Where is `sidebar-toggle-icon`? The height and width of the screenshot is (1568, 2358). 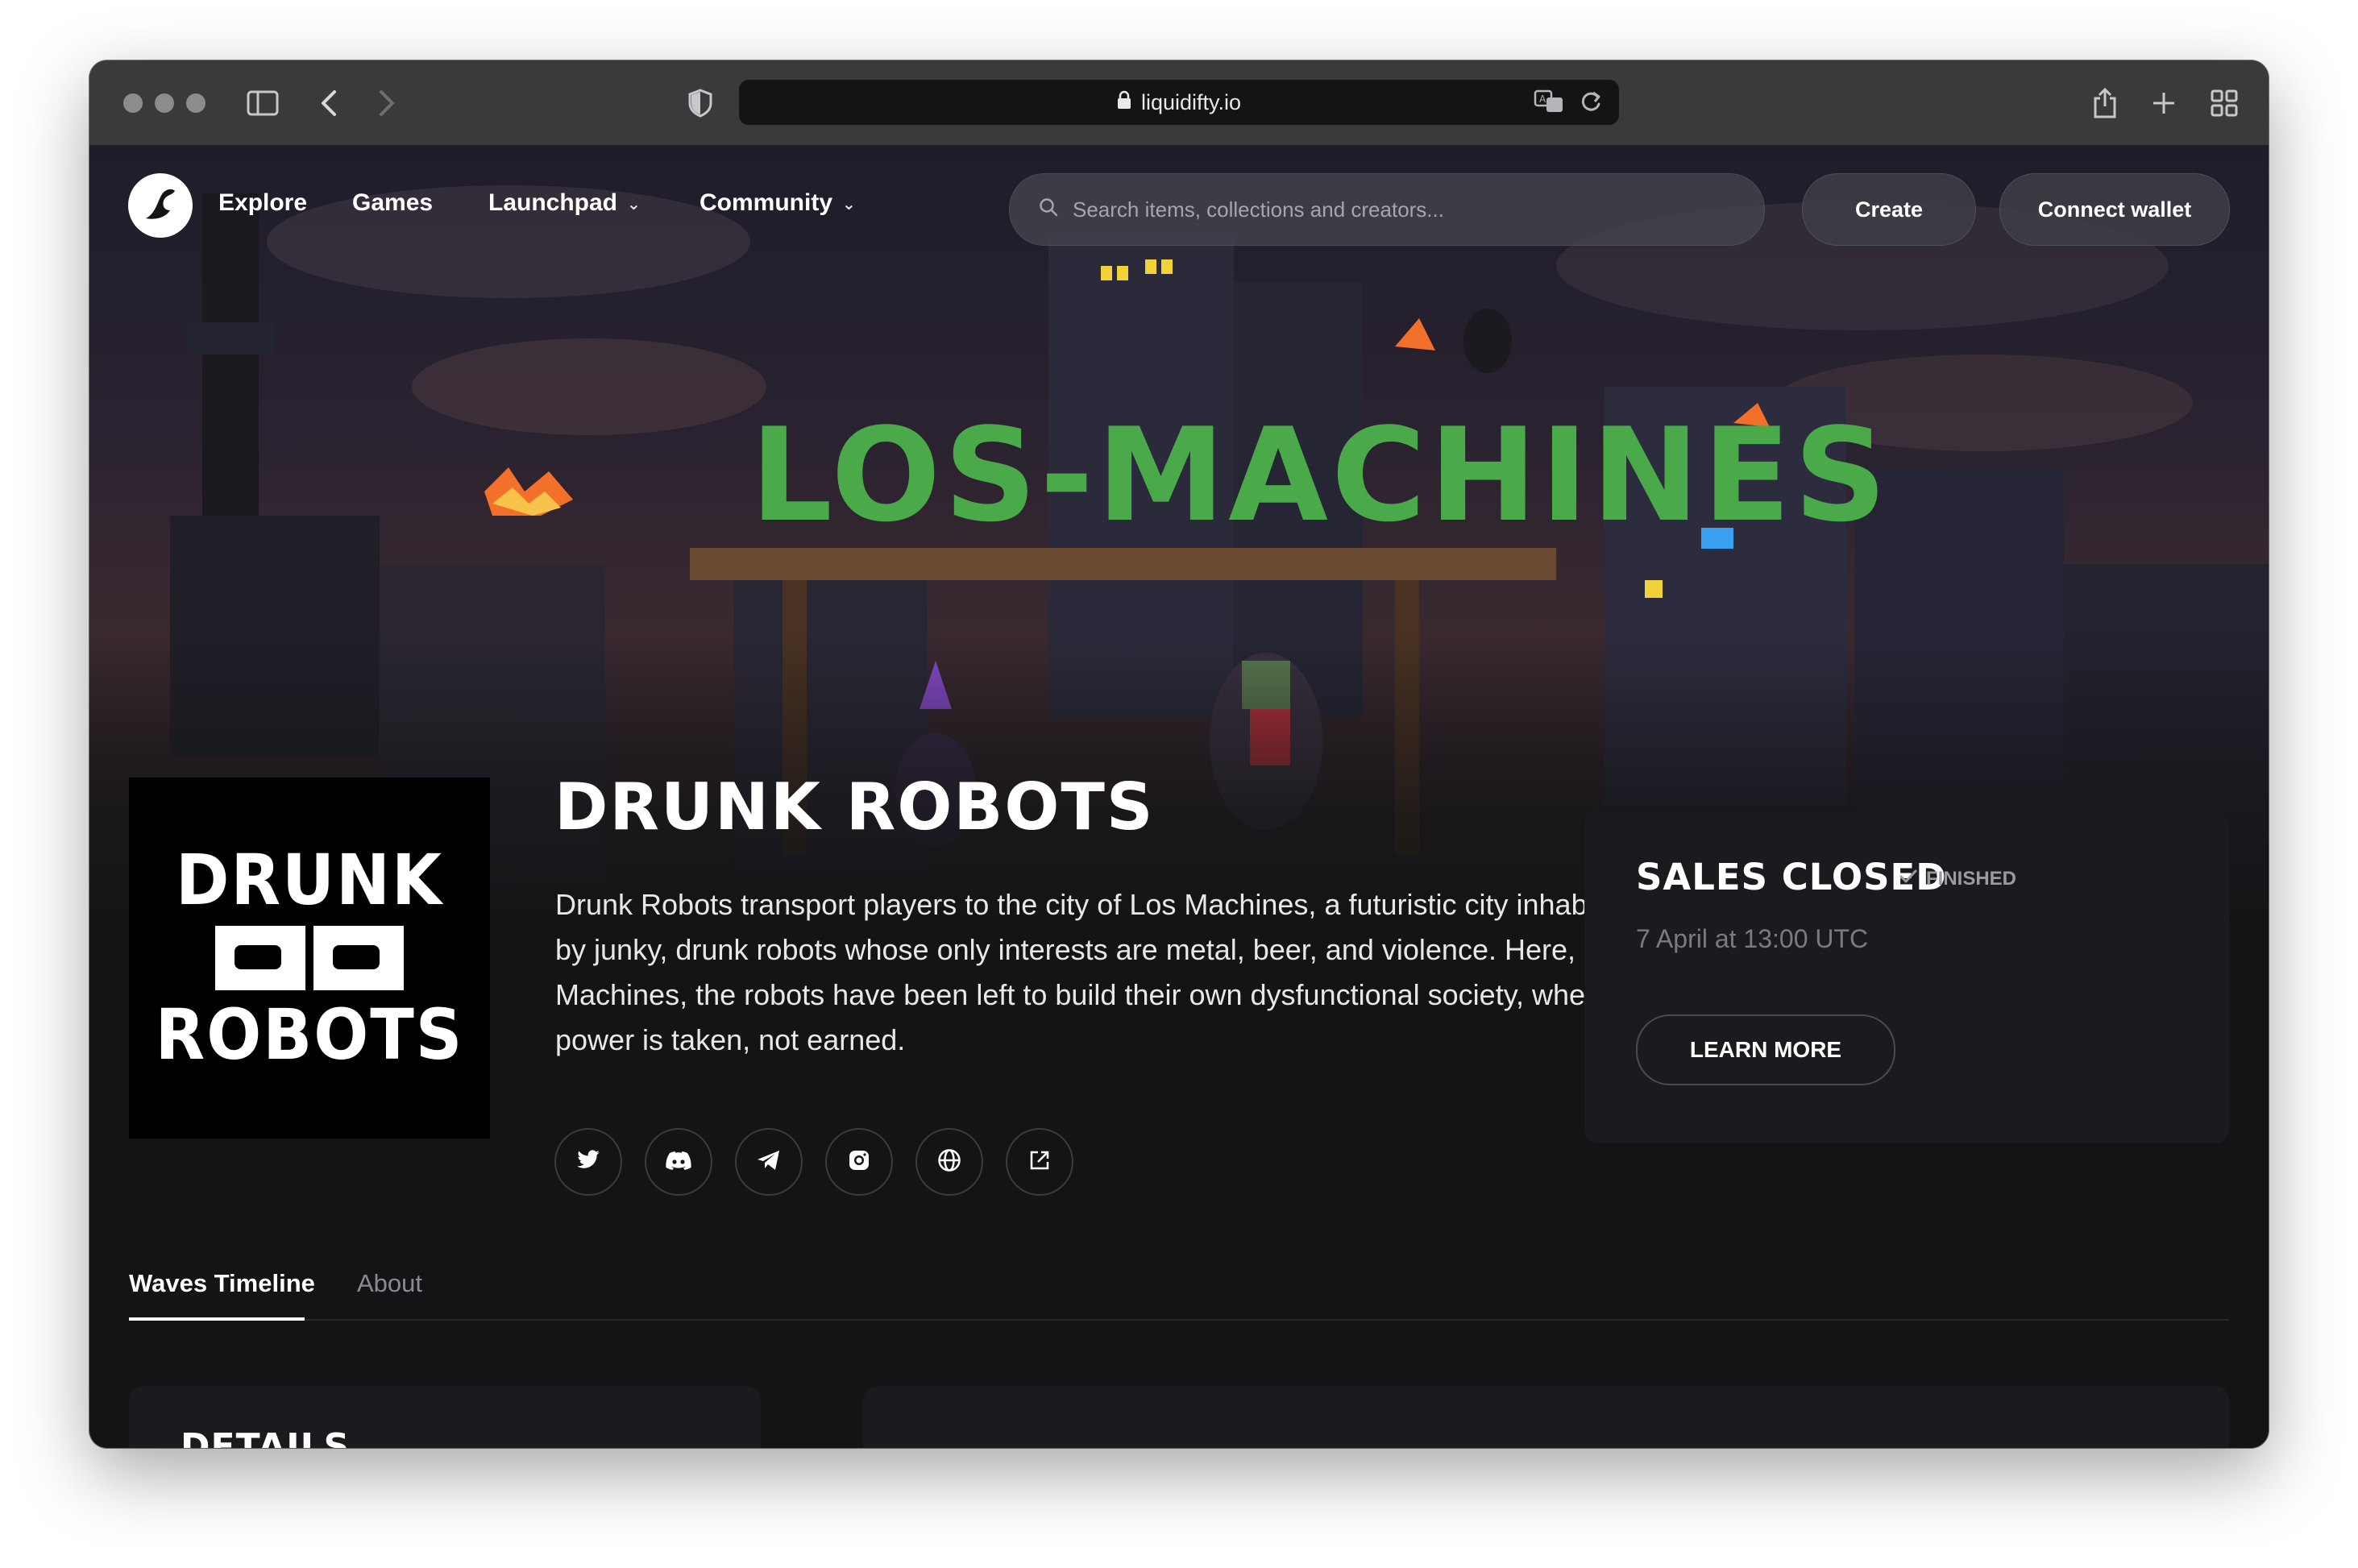 sidebar-toggle-icon is located at coordinates (262, 103).